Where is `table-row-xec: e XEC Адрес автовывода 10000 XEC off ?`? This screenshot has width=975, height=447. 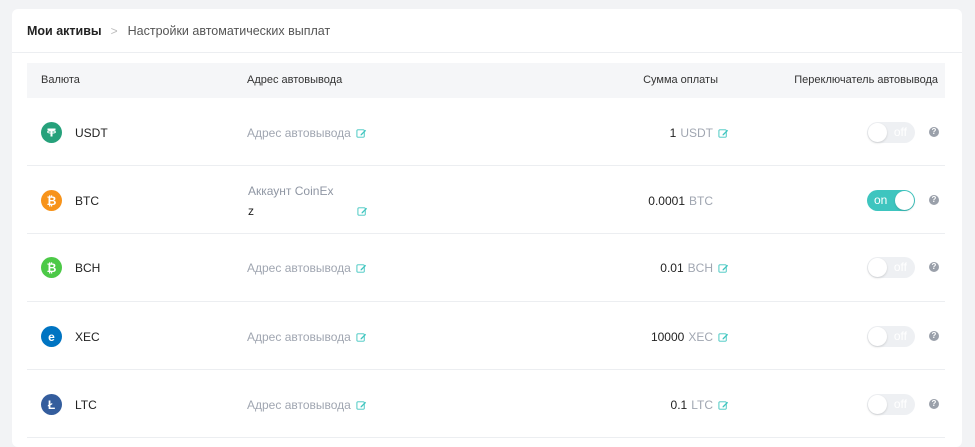
table-row-xec: e XEC Адрес автовывода 10000 XEC off ? is located at coordinates (486, 336).